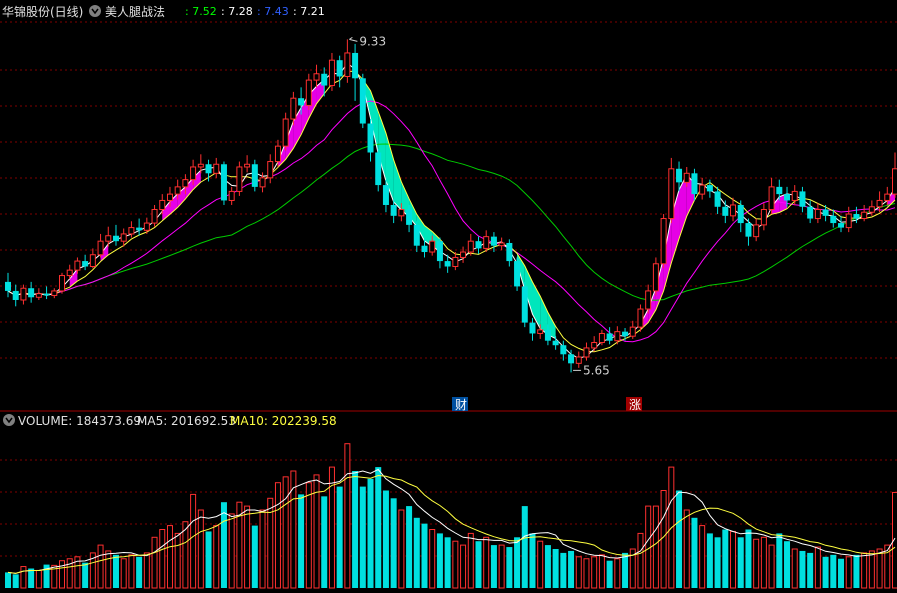 This screenshot has width=897, height=593. What do you see at coordinates (42, 12) in the screenshot?
I see `stock-title: 华锦股份(日线)` at bounding box center [42, 12].